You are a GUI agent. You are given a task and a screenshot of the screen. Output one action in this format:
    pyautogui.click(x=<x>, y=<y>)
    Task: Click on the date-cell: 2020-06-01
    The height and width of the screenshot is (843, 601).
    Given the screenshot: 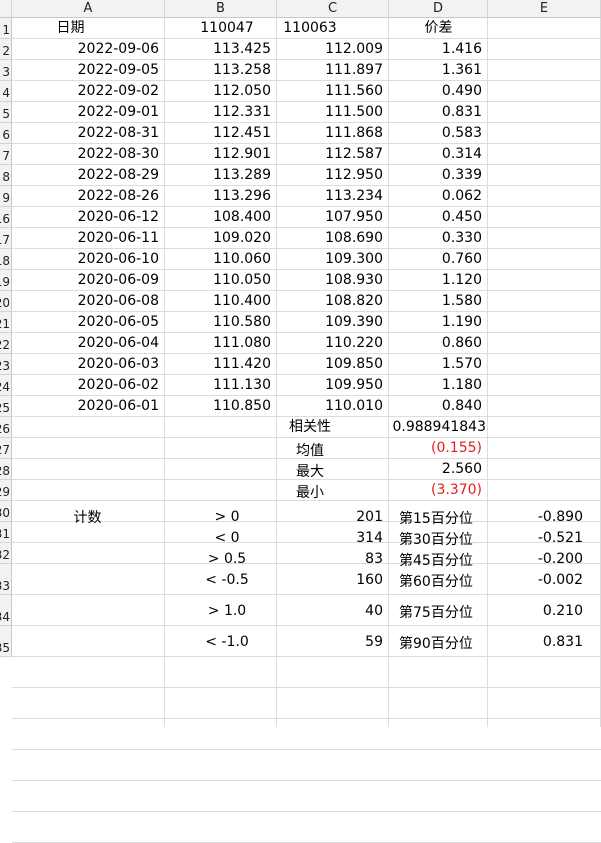 What is the action you would take?
    pyautogui.click(x=88, y=406)
    